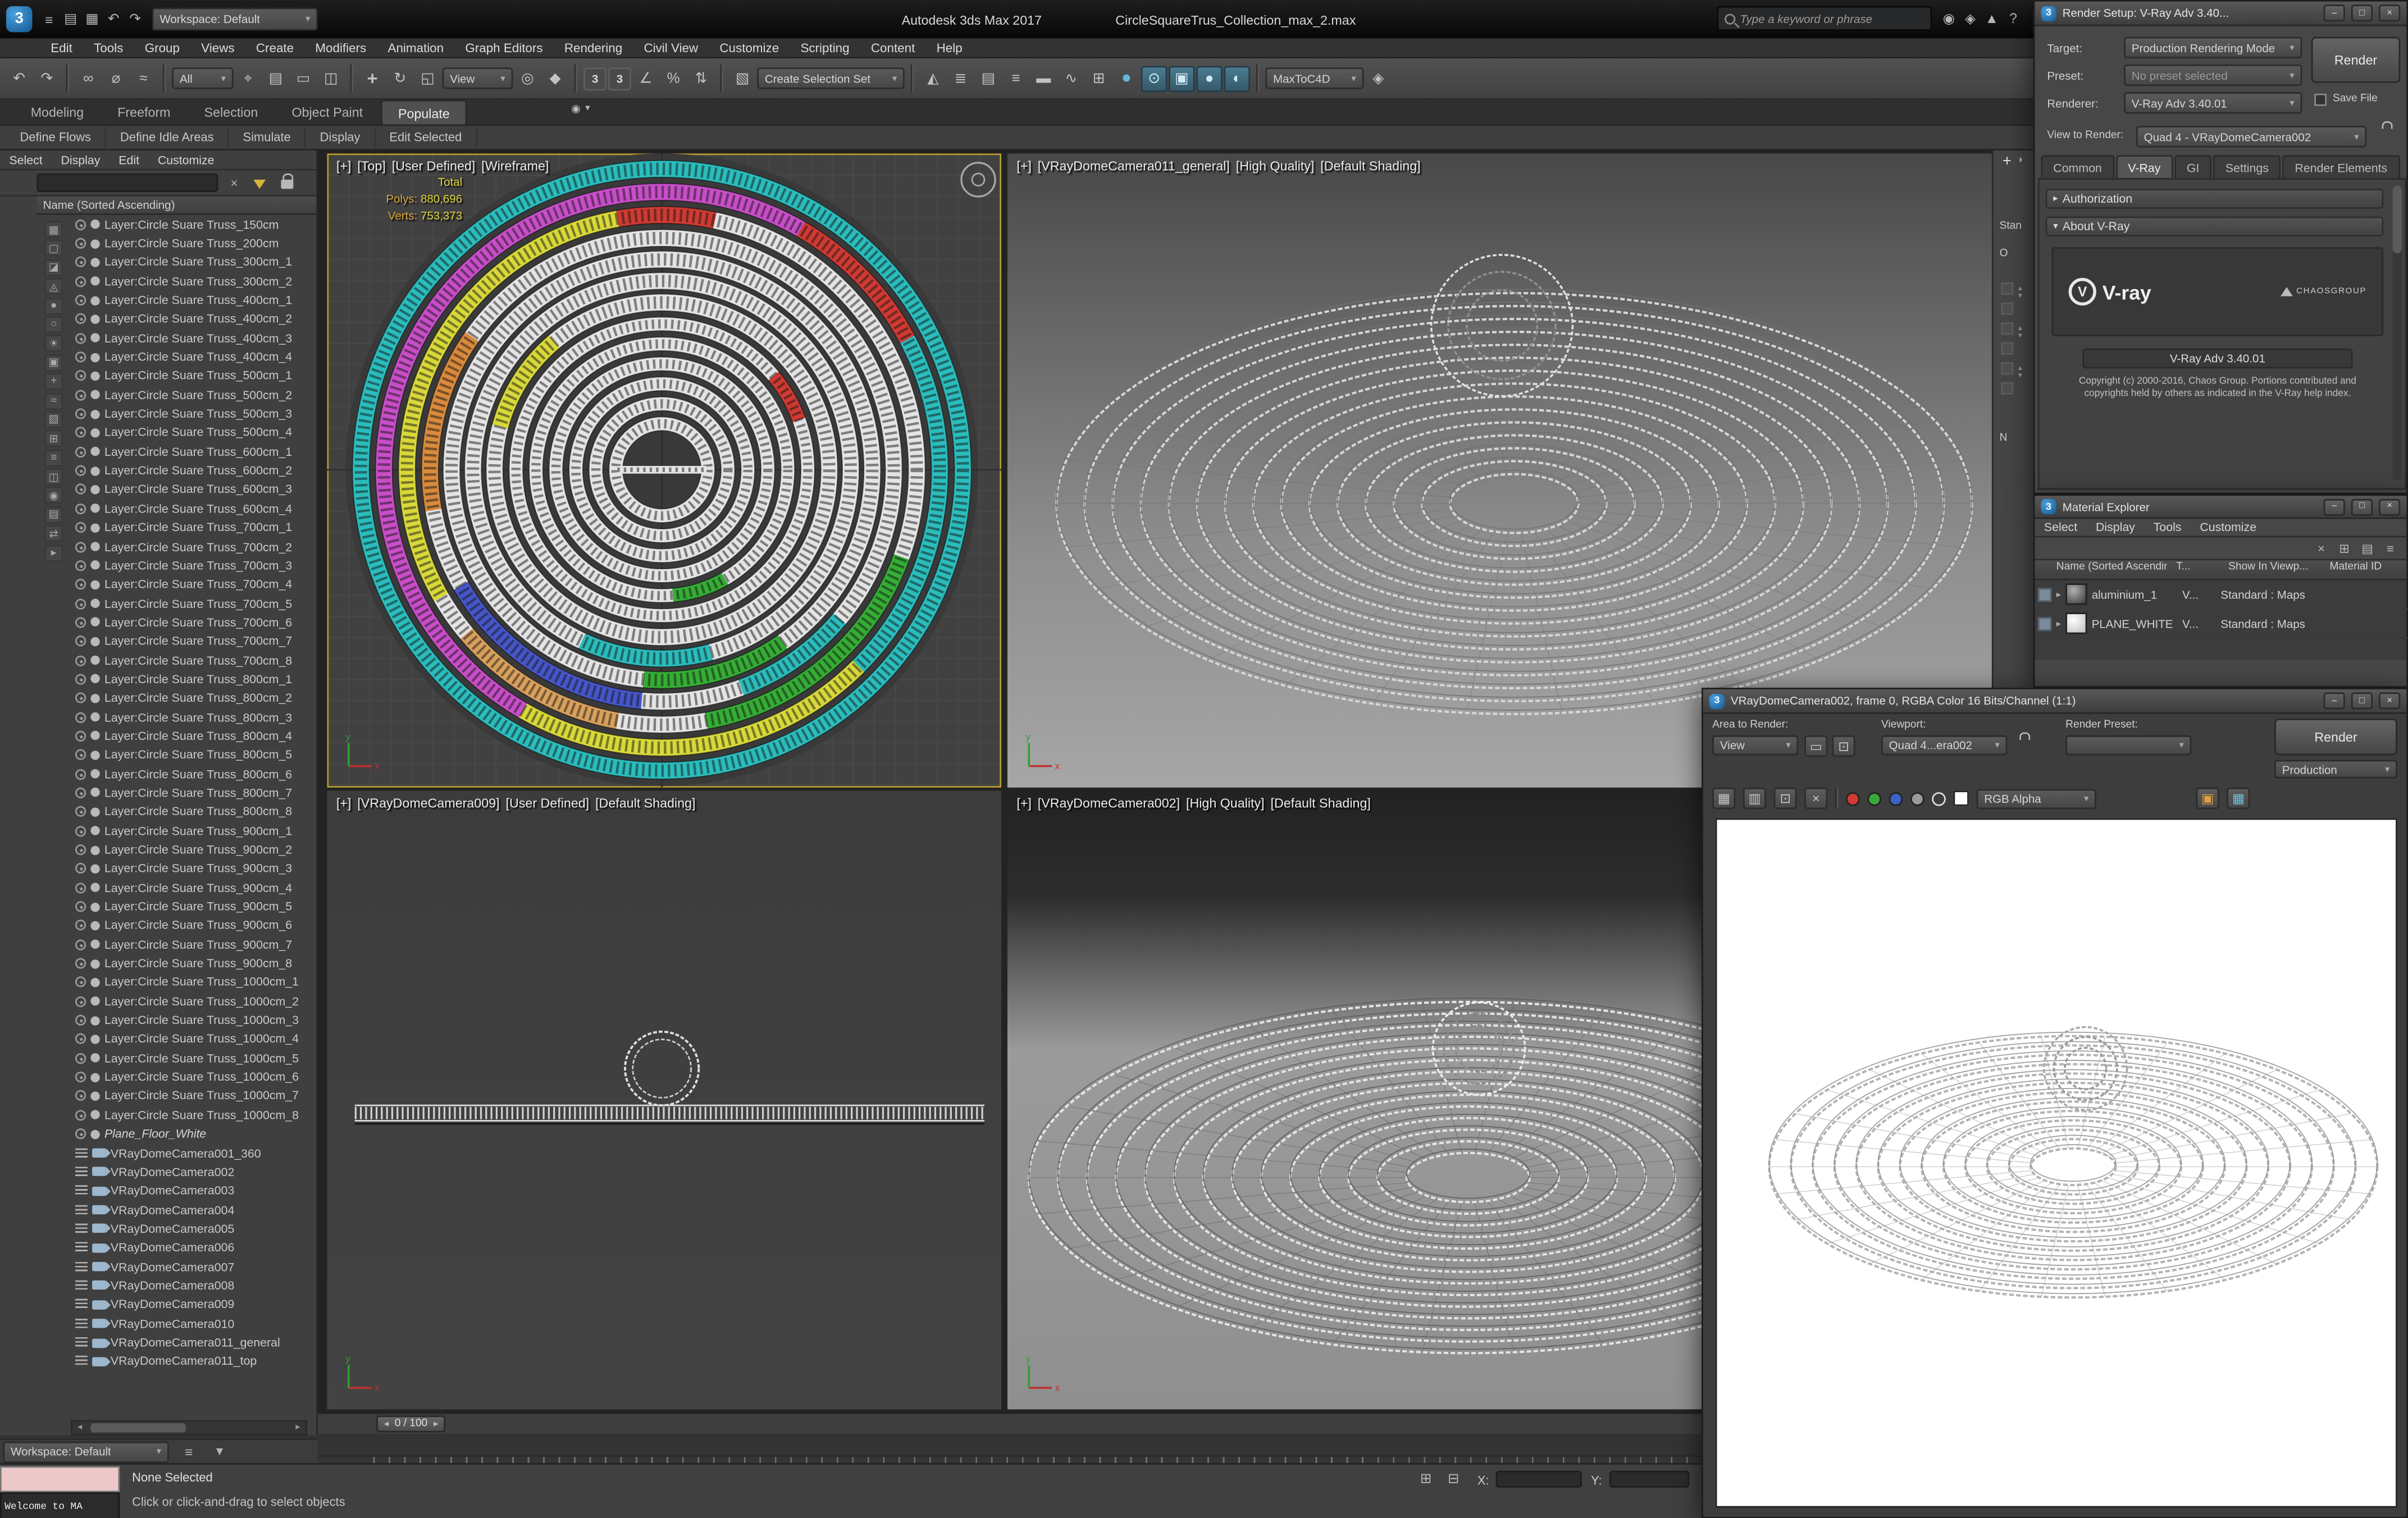 The image size is (2408, 1518). I want to click on layer-row: Layer:Circle Suare Truss_700cm_4, so click(189, 584).